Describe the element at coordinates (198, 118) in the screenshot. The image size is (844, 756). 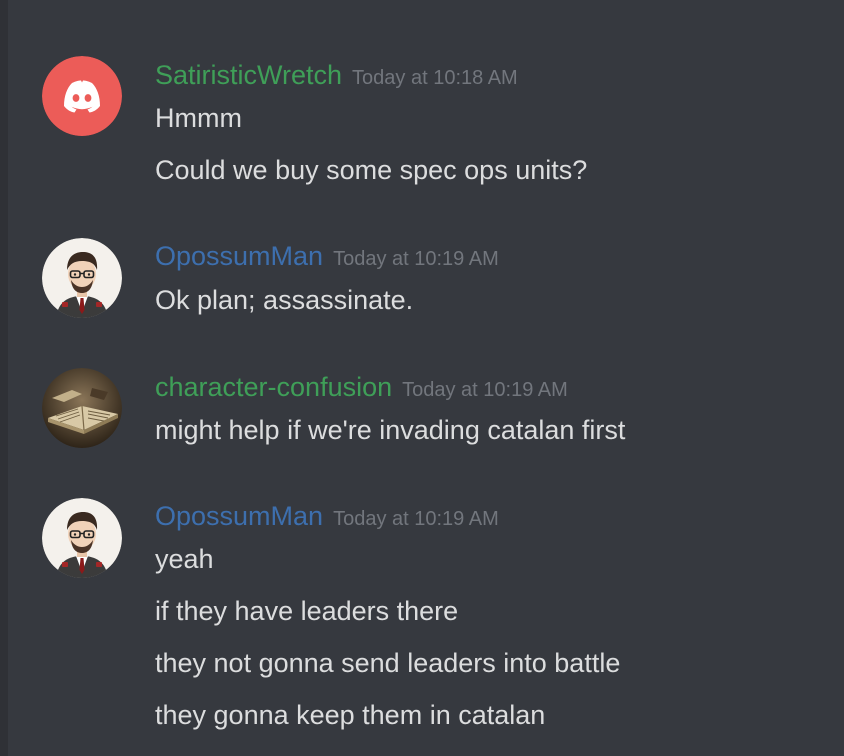
I see `message-text: Hmmm` at that location.